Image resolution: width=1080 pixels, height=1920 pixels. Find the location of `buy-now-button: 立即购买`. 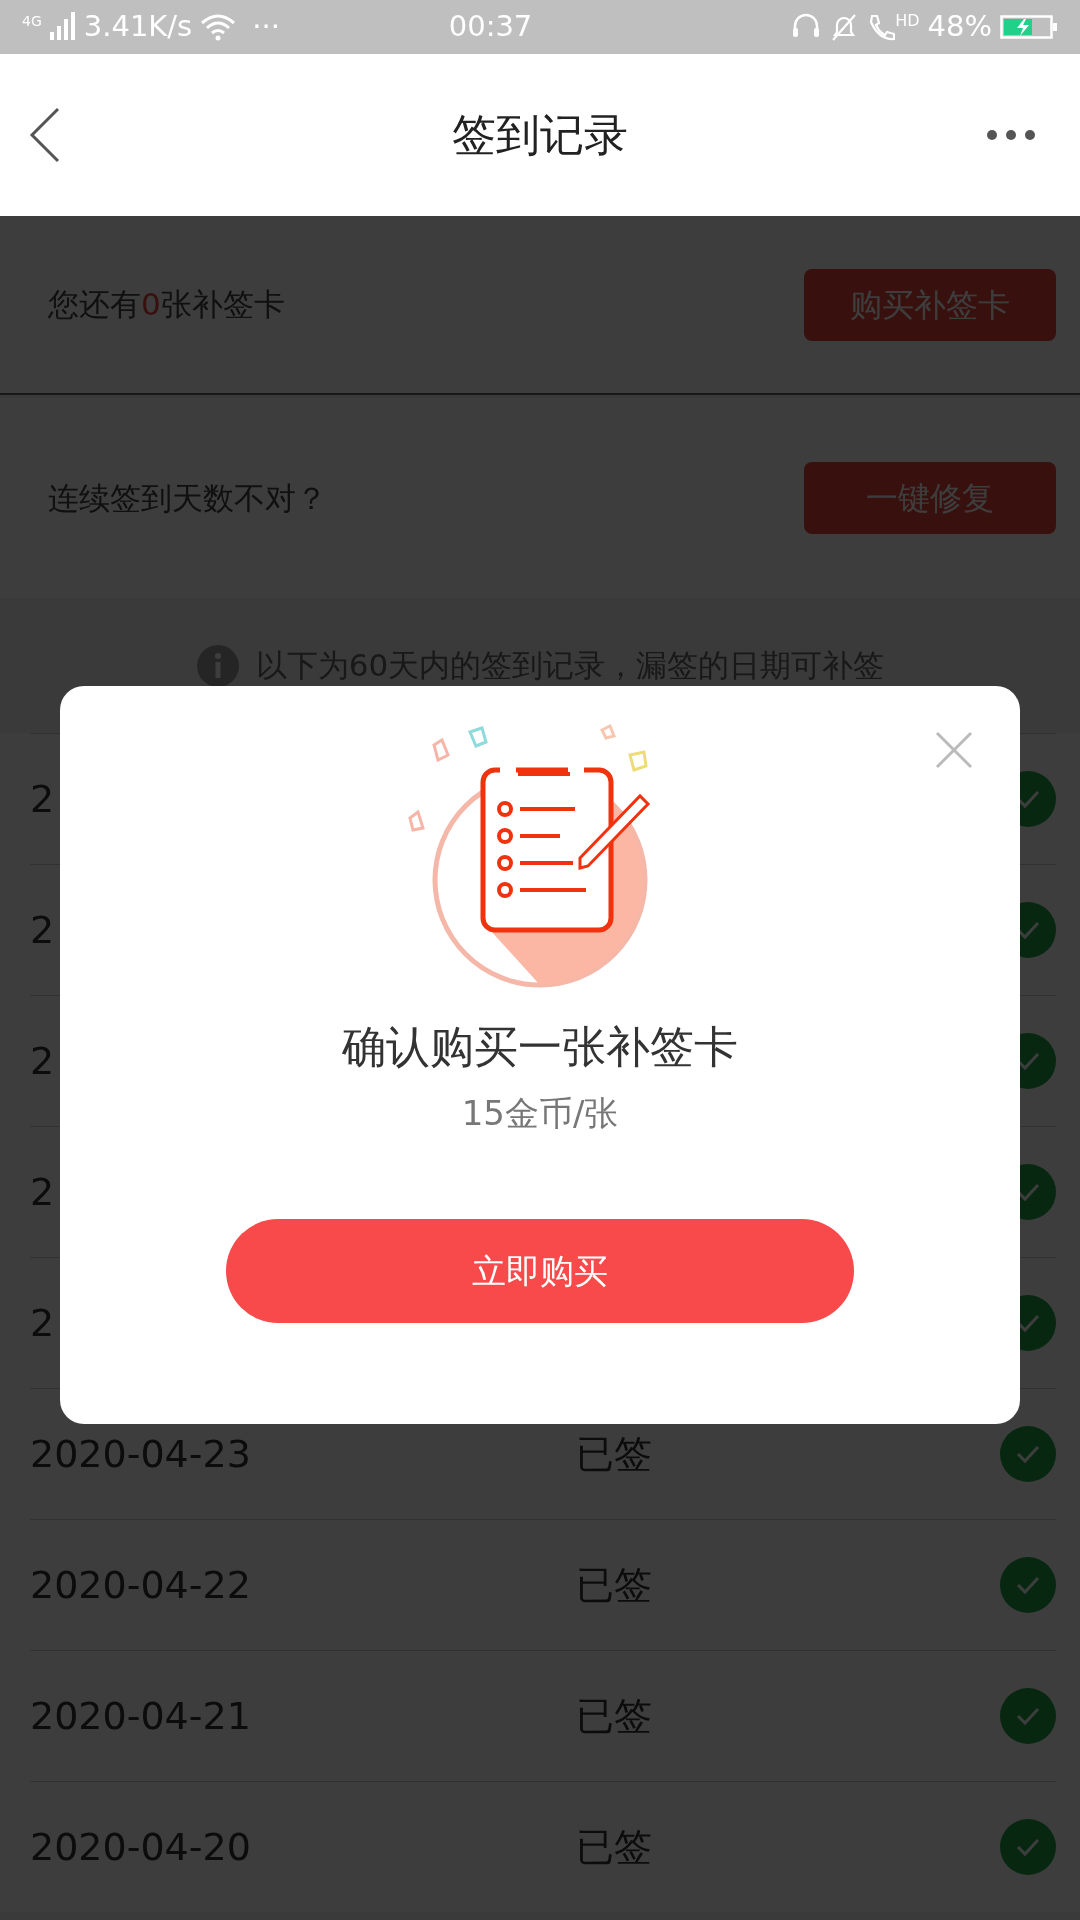

buy-now-button: 立即购买 is located at coordinates (540, 1271).